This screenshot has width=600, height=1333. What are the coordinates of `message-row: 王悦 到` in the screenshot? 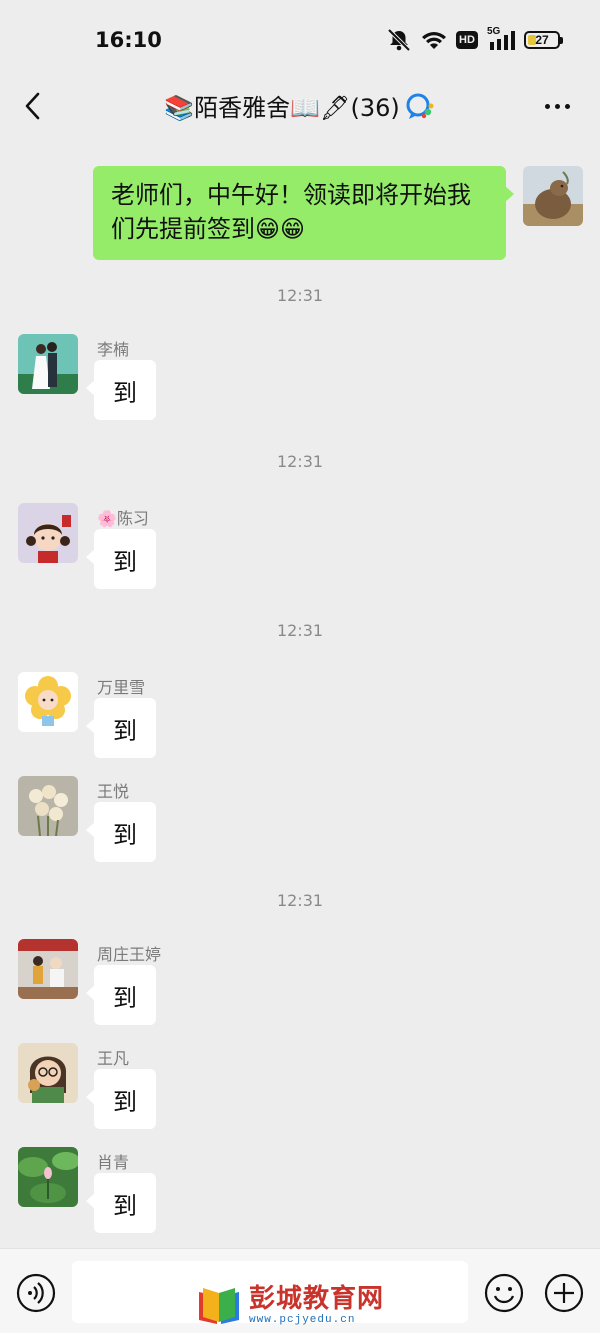 It's located at (300, 826).